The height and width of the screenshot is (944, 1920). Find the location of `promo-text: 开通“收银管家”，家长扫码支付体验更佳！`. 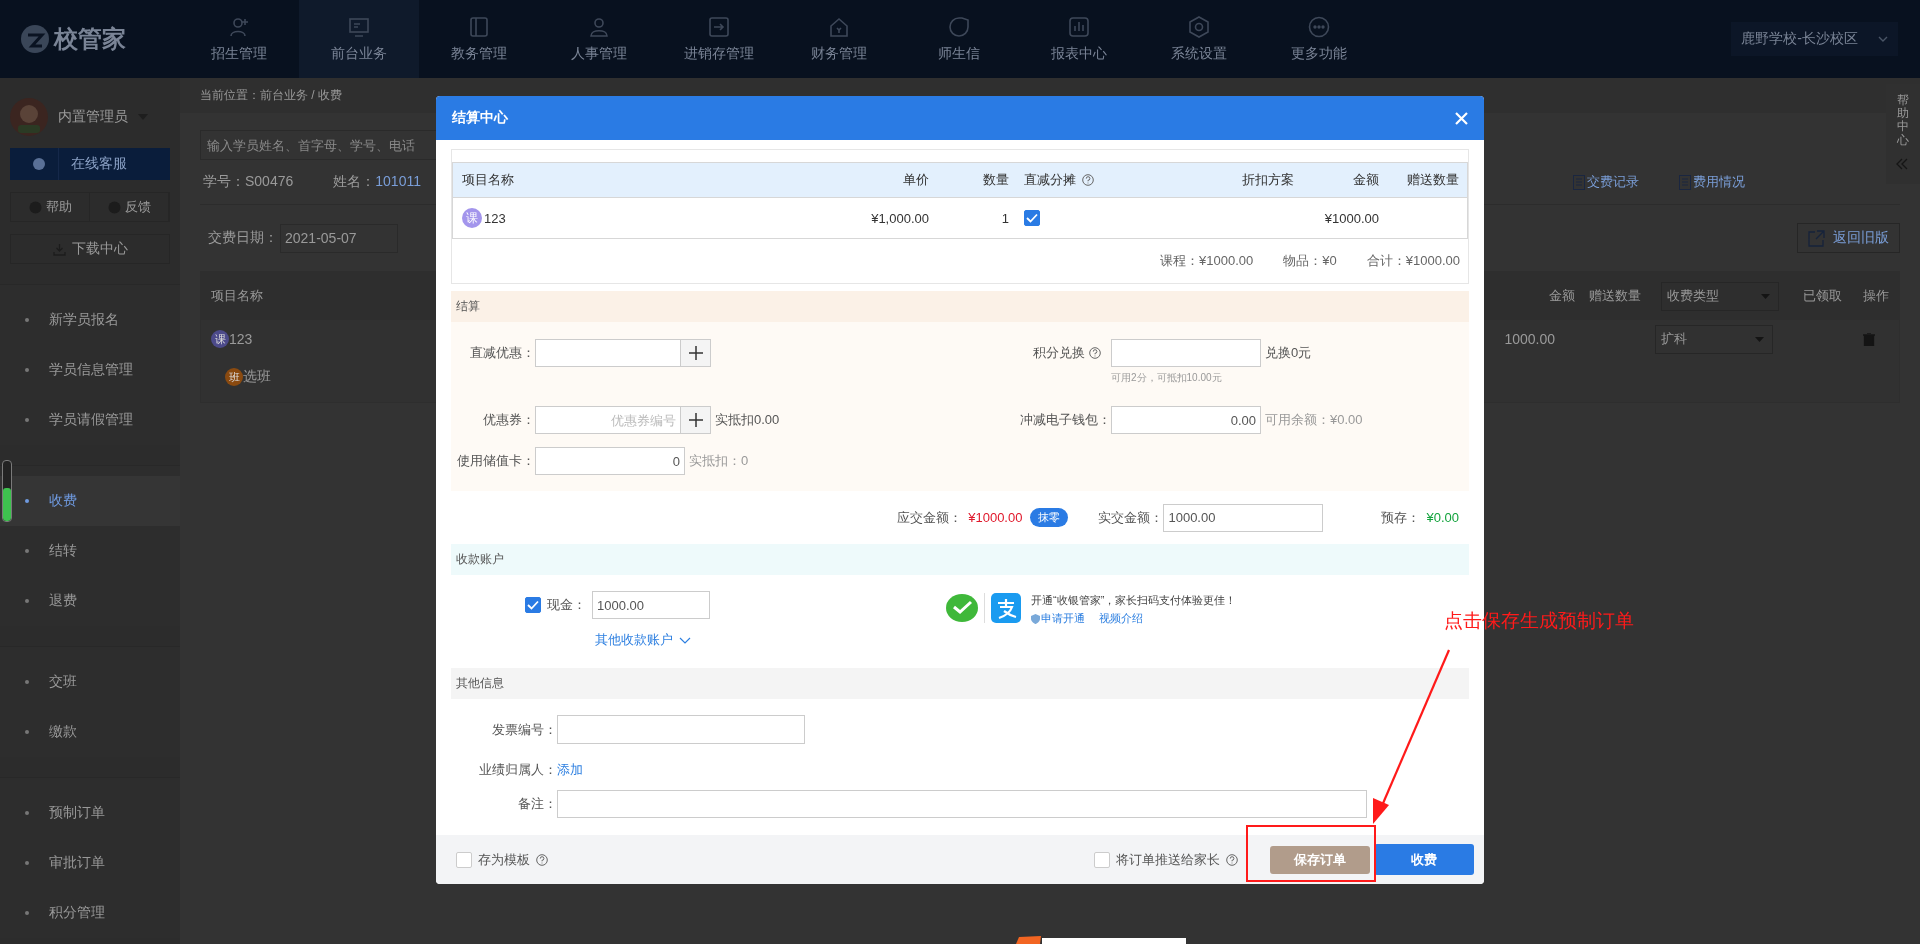

promo-text: 开通“收银管家”，家长扫码支付体验更佳！ is located at coordinates (1134, 600).